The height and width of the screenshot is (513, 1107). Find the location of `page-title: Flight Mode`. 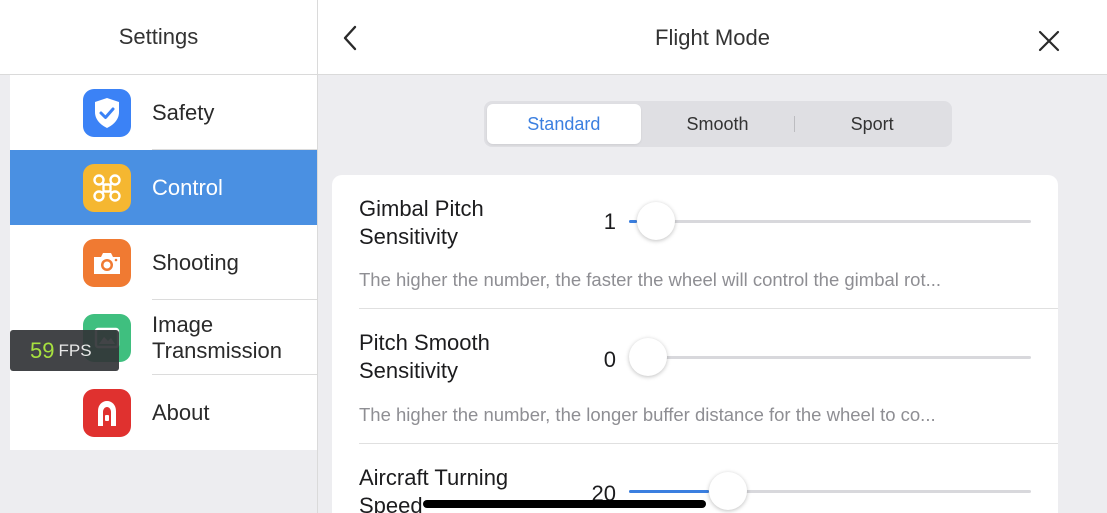

page-title: Flight Mode is located at coordinates (712, 37).